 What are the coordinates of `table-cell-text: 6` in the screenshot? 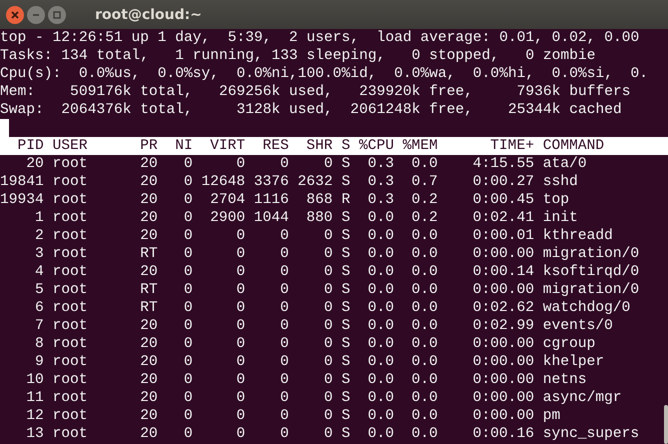 It's located at (39, 308).